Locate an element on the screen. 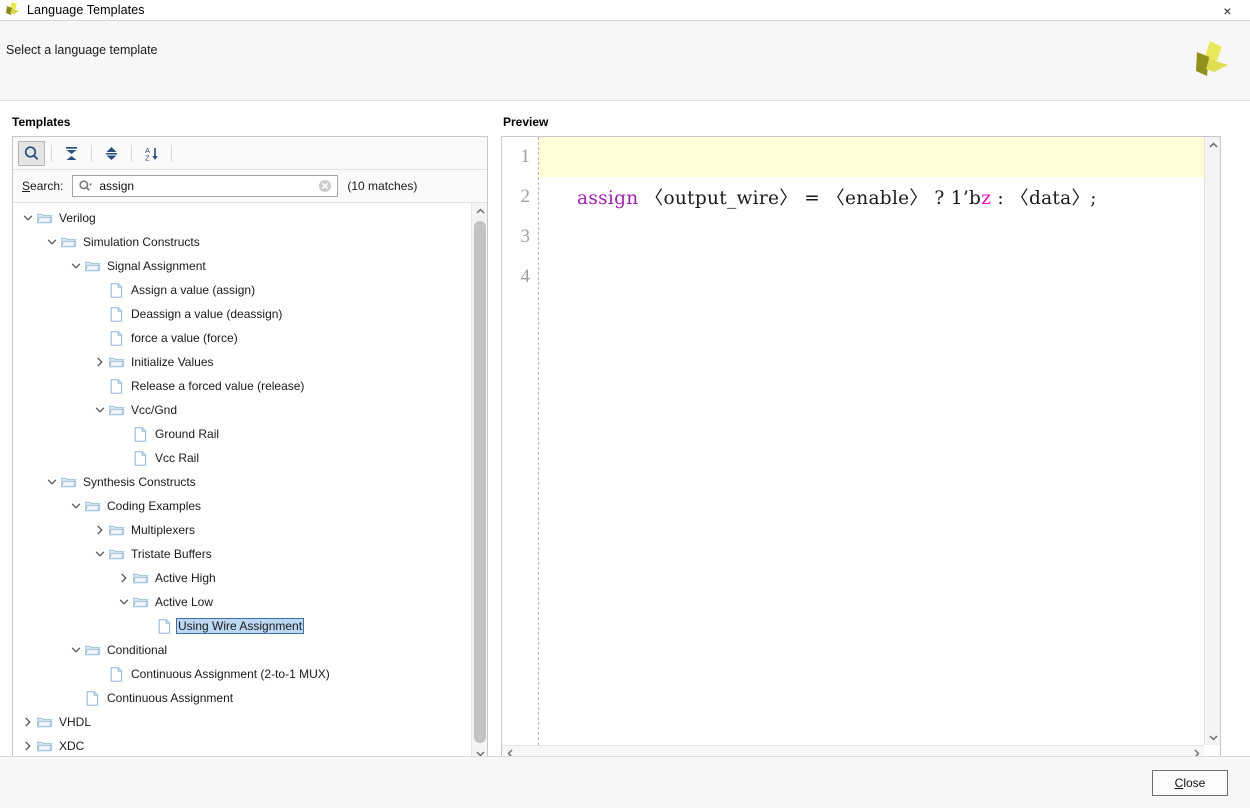 Image resolution: width=1250 pixels, height=808 pixels. tree-item: Using Wire Assignment is located at coordinates (242, 626).